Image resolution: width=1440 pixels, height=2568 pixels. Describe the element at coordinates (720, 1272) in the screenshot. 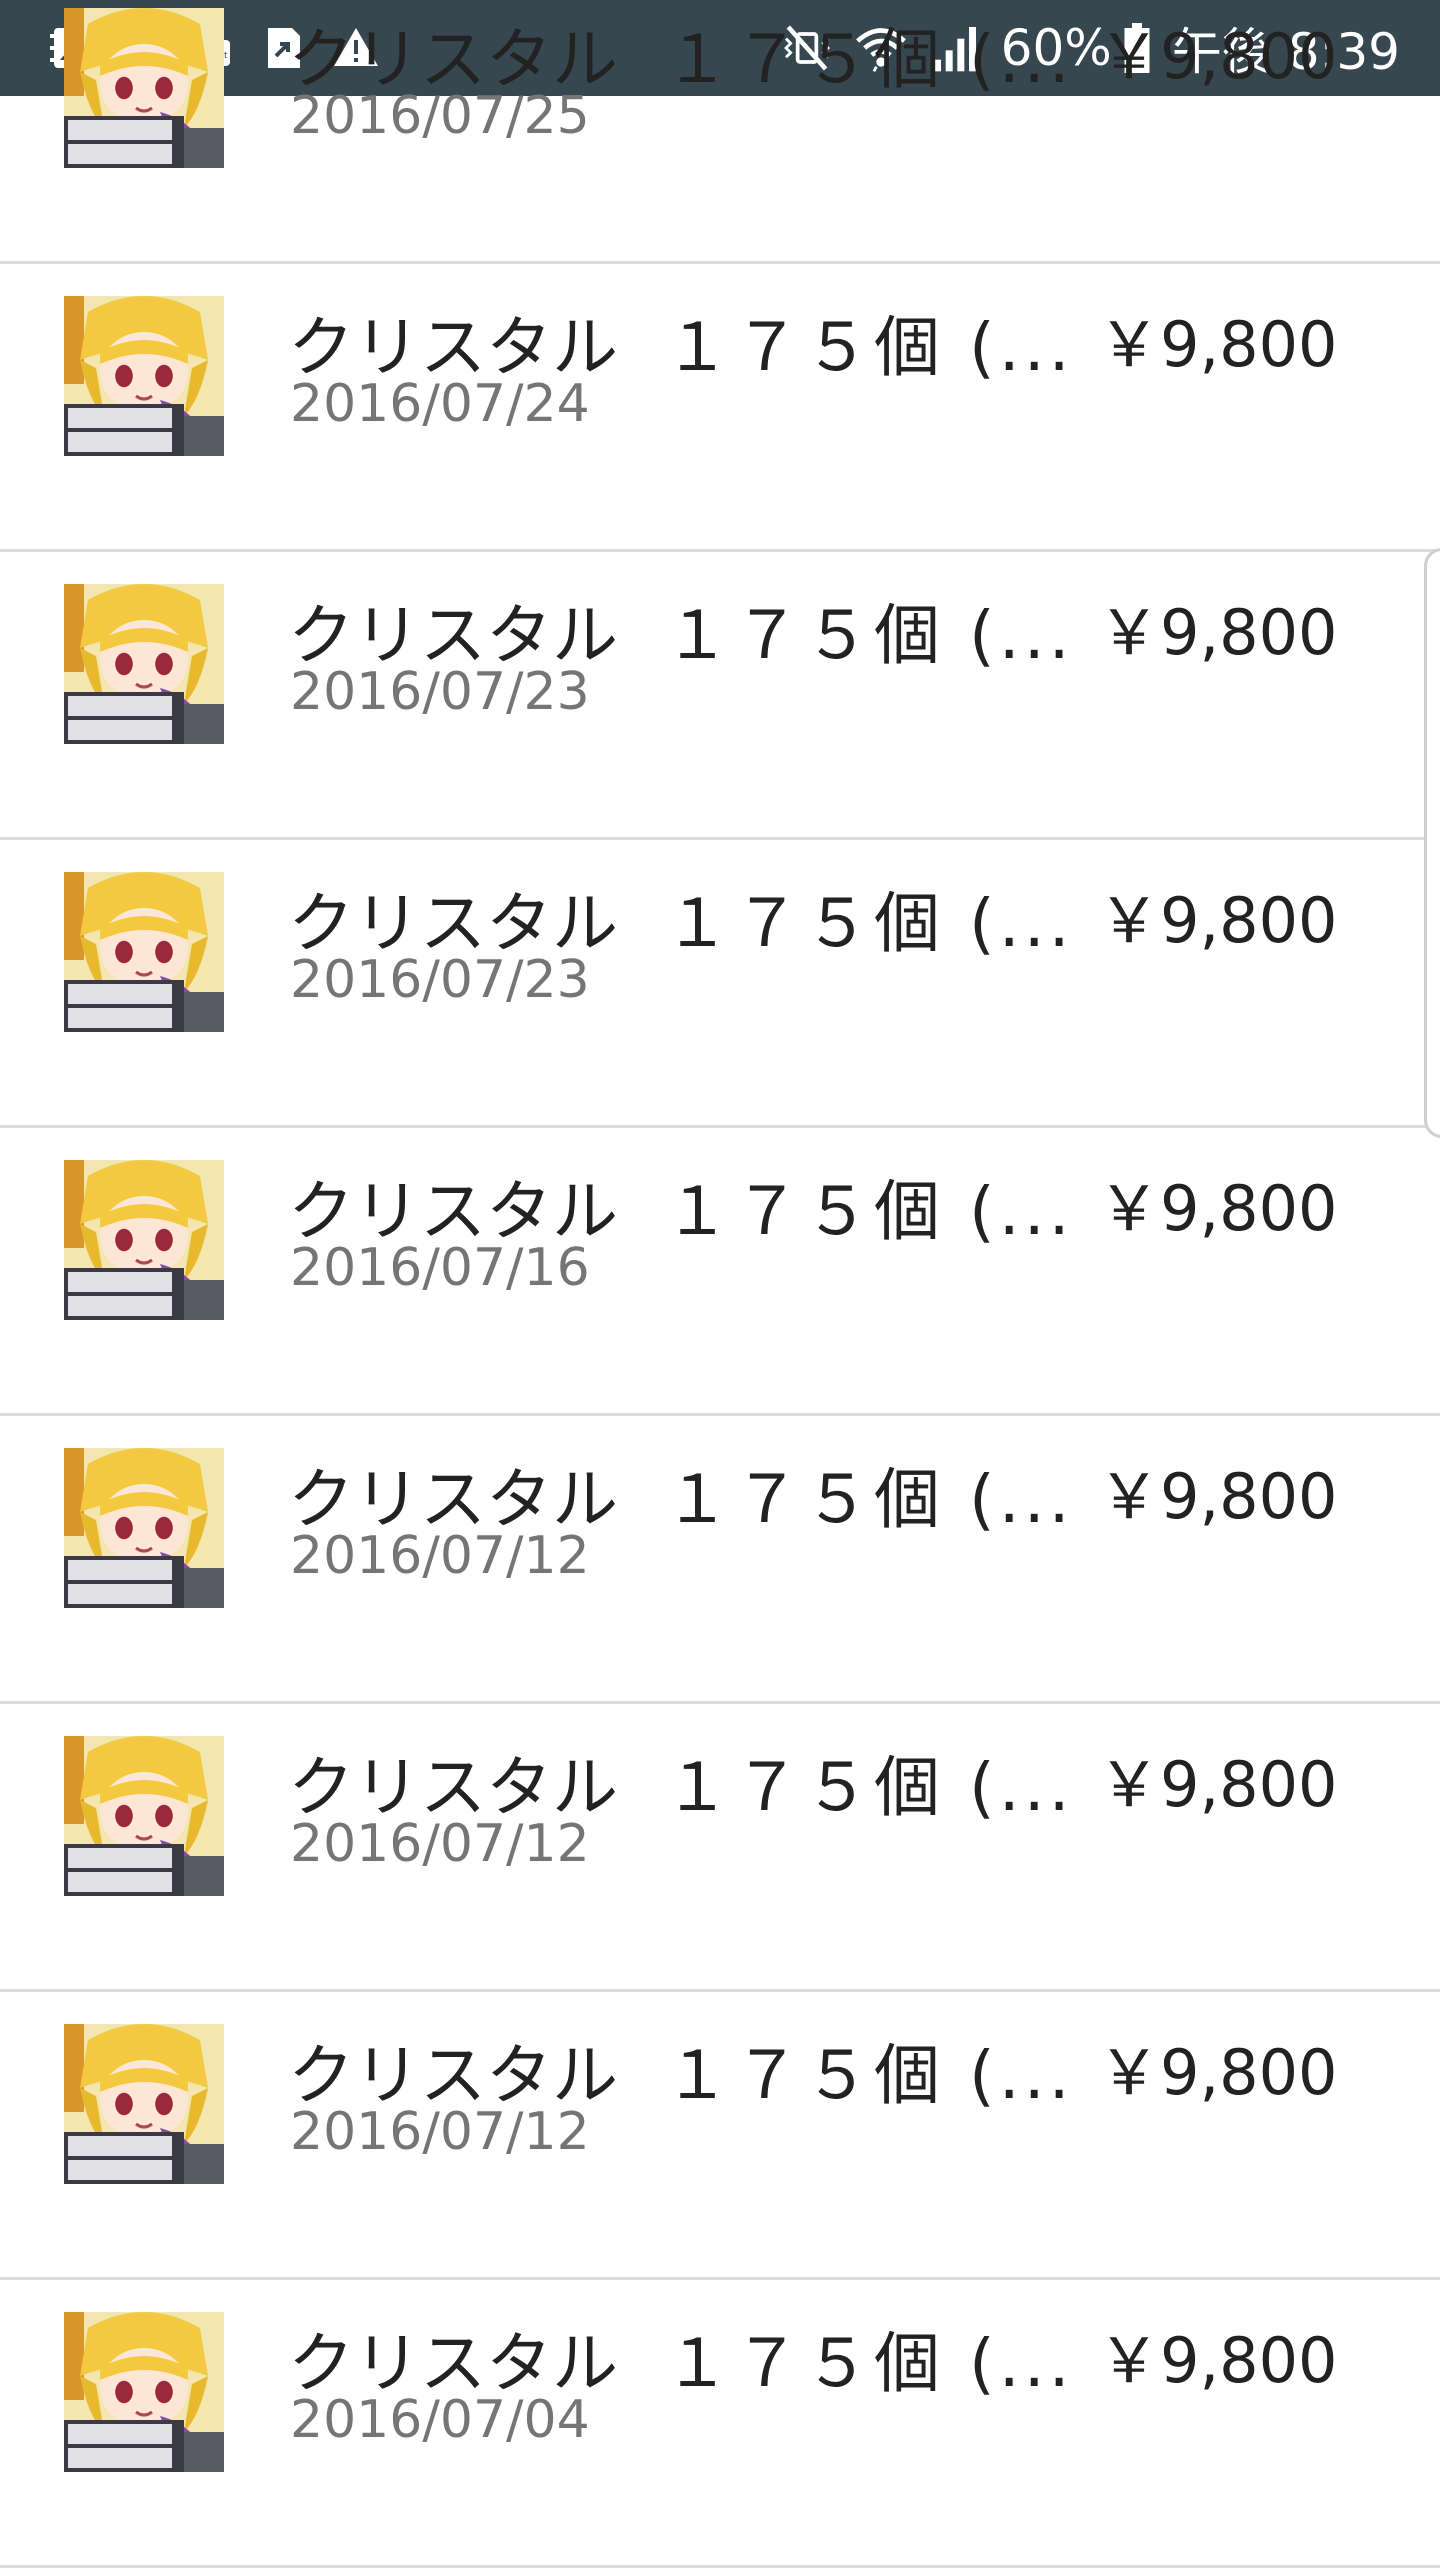

I see `purchase-row: クリスタル １７５個 (... ￥9,800 2016/07/16` at that location.